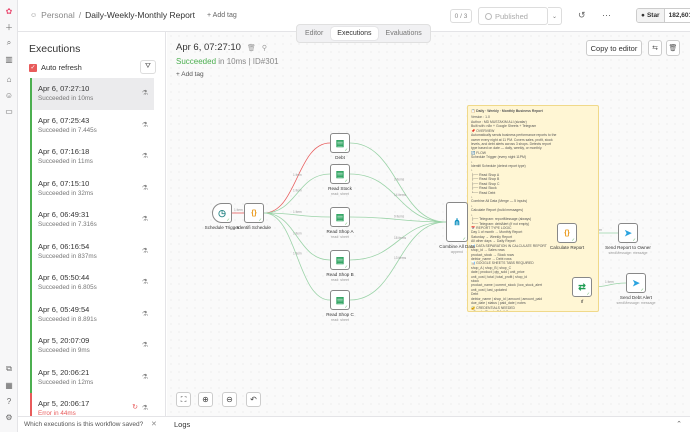 Image resolution: width=690 pixels, height=432 pixels. Describe the element at coordinates (340, 274) in the screenshot. I see `node-label: Read Shop B` at that location.